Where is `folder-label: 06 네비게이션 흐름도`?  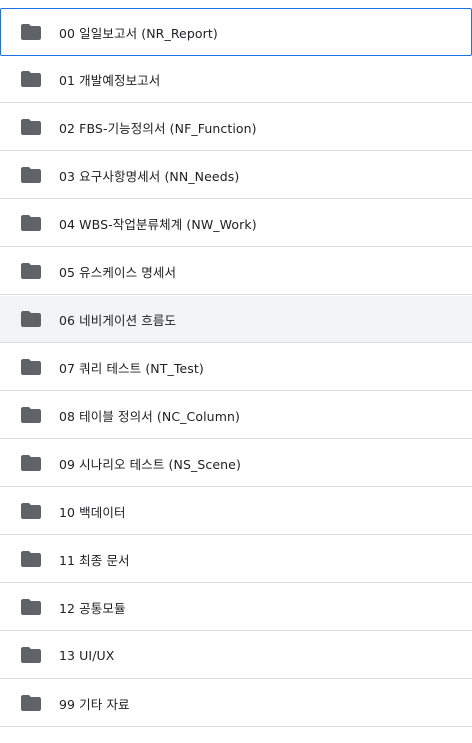 folder-label: 06 네비게이션 흐름도 is located at coordinates (118, 320).